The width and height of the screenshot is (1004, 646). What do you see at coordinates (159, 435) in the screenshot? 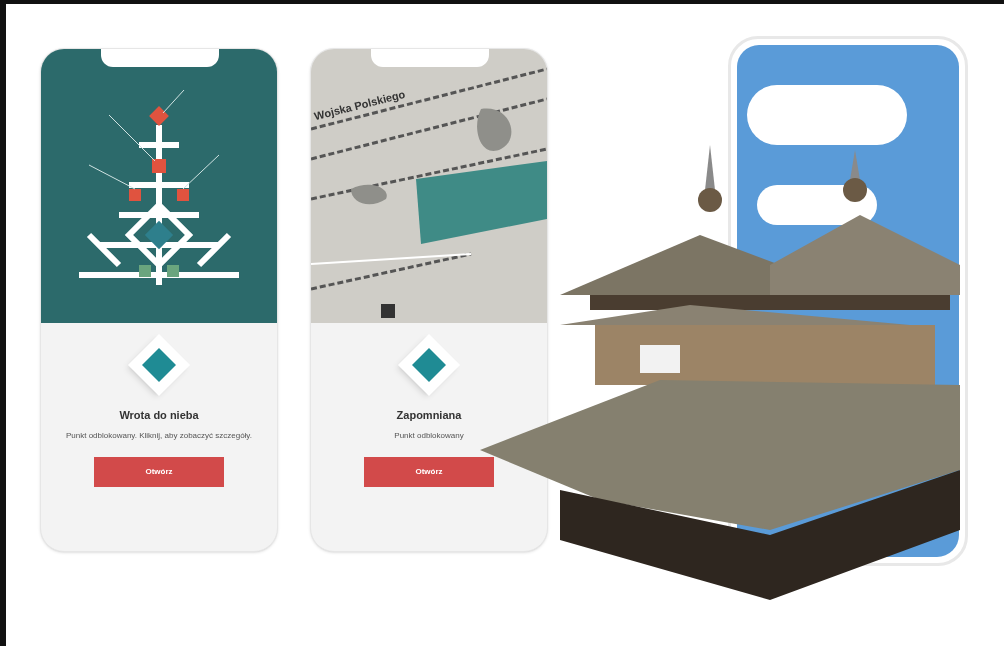
I see `point-description: Punkt odblokowany. Kliknij, aby zobaczyć szczegóły.` at bounding box center [159, 435].